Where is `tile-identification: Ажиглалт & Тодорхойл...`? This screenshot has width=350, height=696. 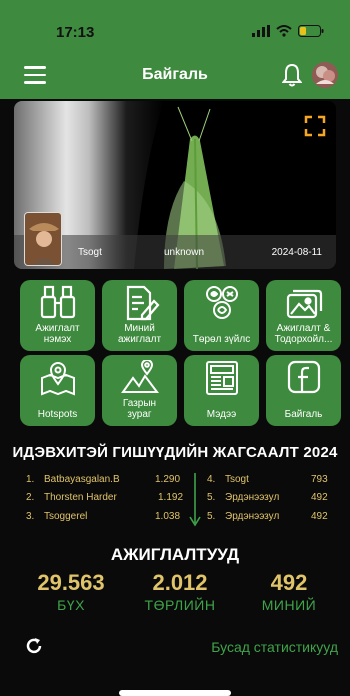 tile-identification: Ажиглалт & Тодорхойл... is located at coordinates (303, 315).